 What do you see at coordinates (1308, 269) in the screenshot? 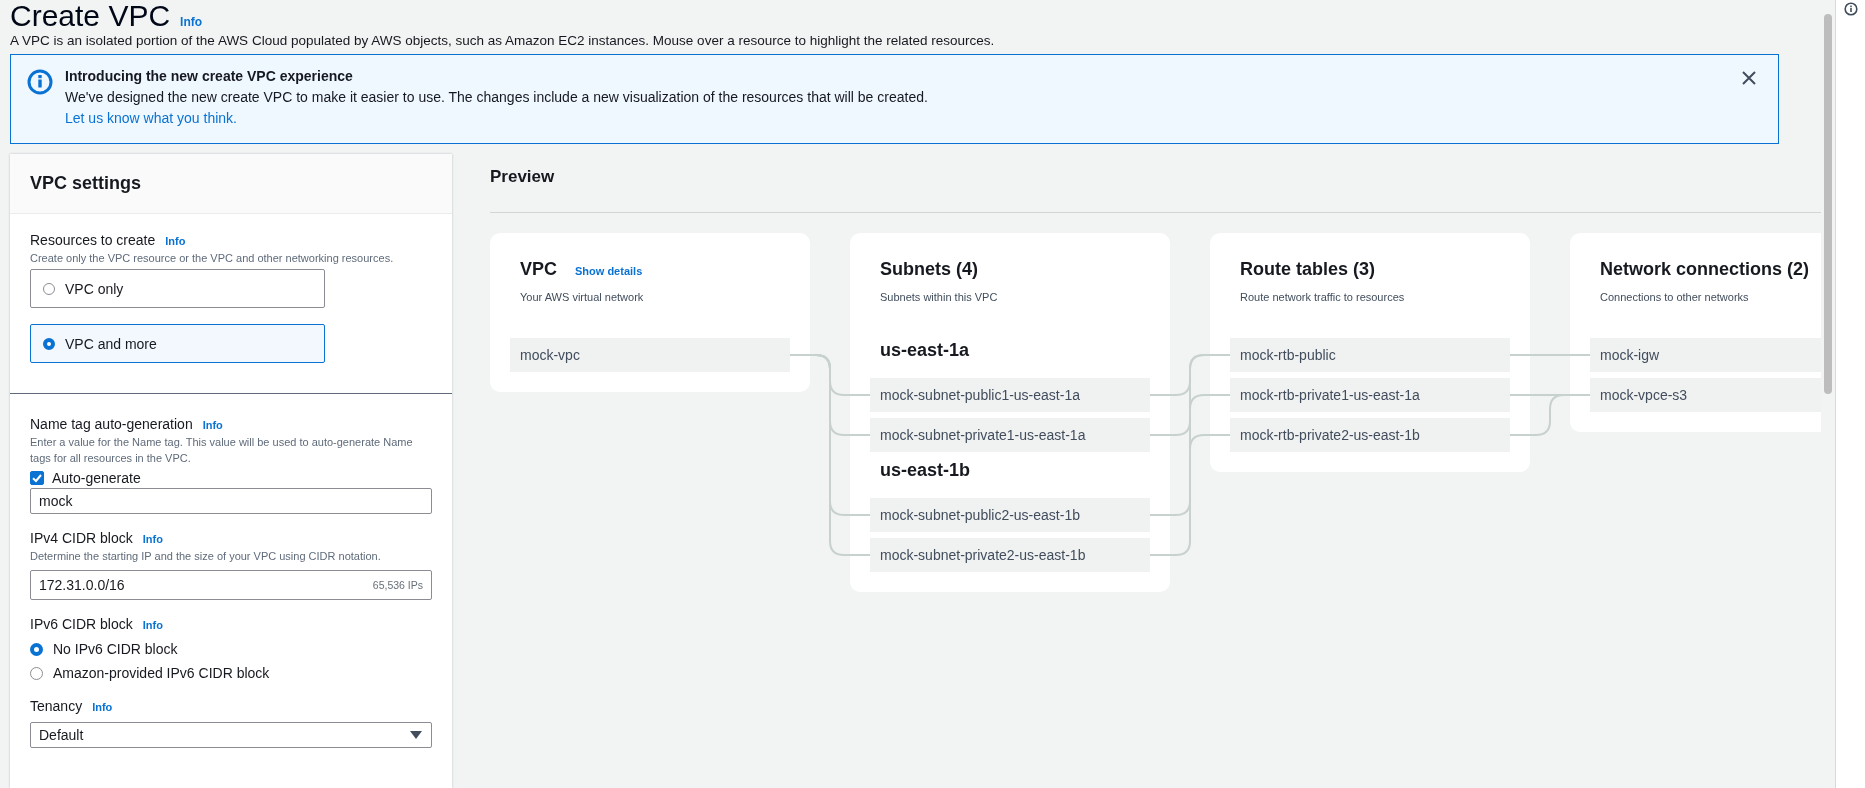
I see `card-title: Route tables (3)` at bounding box center [1308, 269].